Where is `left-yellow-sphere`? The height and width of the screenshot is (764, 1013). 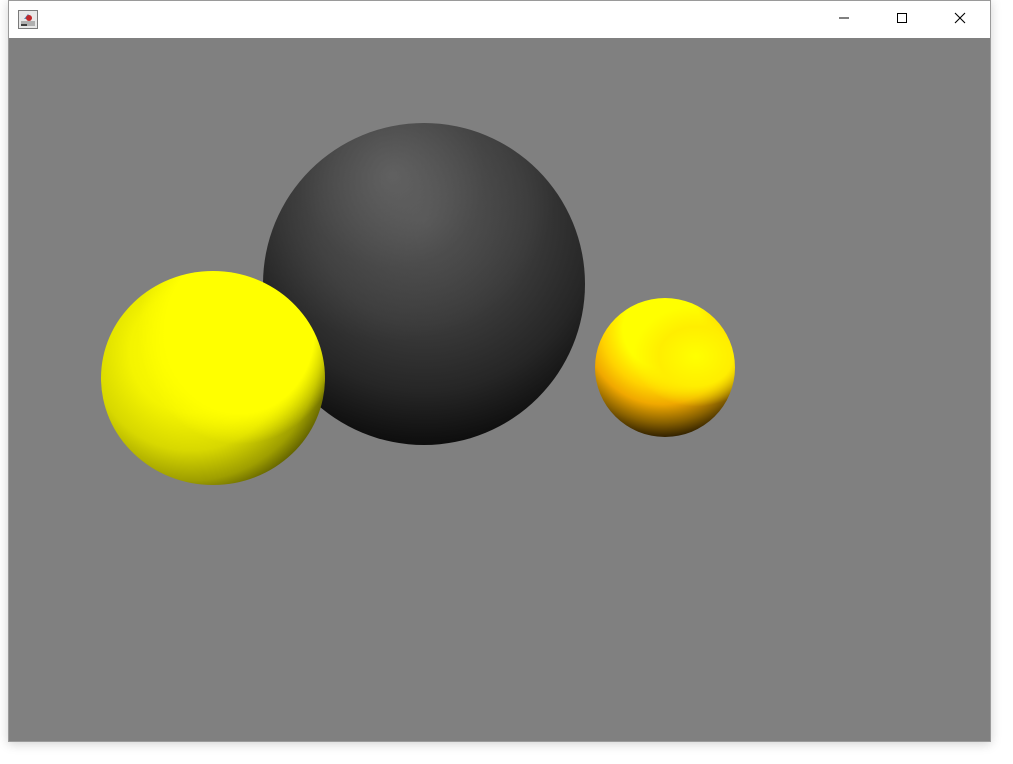 left-yellow-sphere is located at coordinates (213, 378).